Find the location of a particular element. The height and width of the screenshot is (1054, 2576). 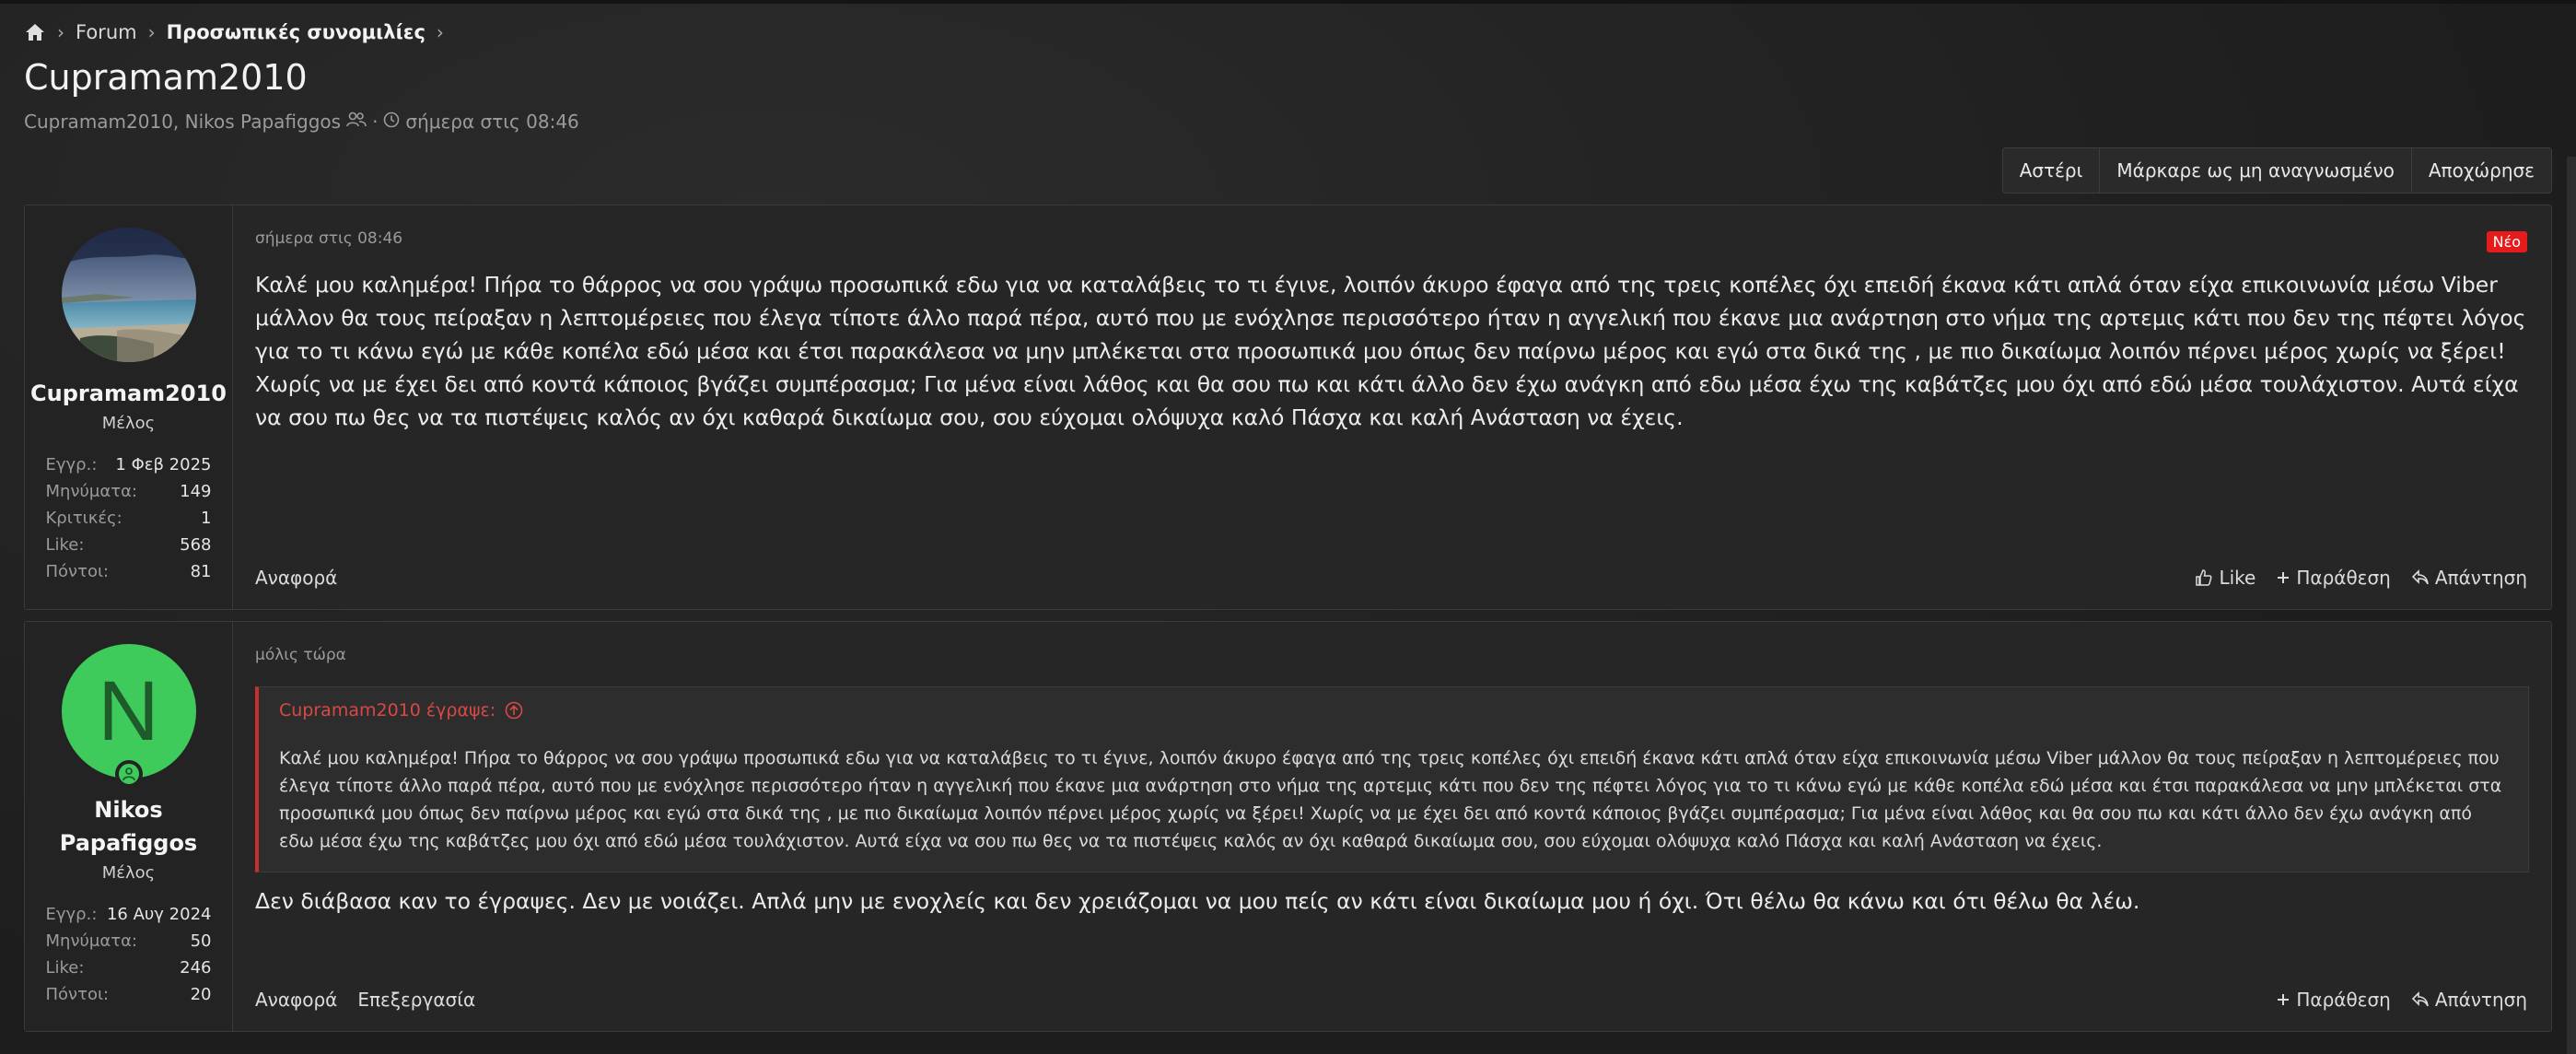

like-label: Like is located at coordinates (2237, 578).